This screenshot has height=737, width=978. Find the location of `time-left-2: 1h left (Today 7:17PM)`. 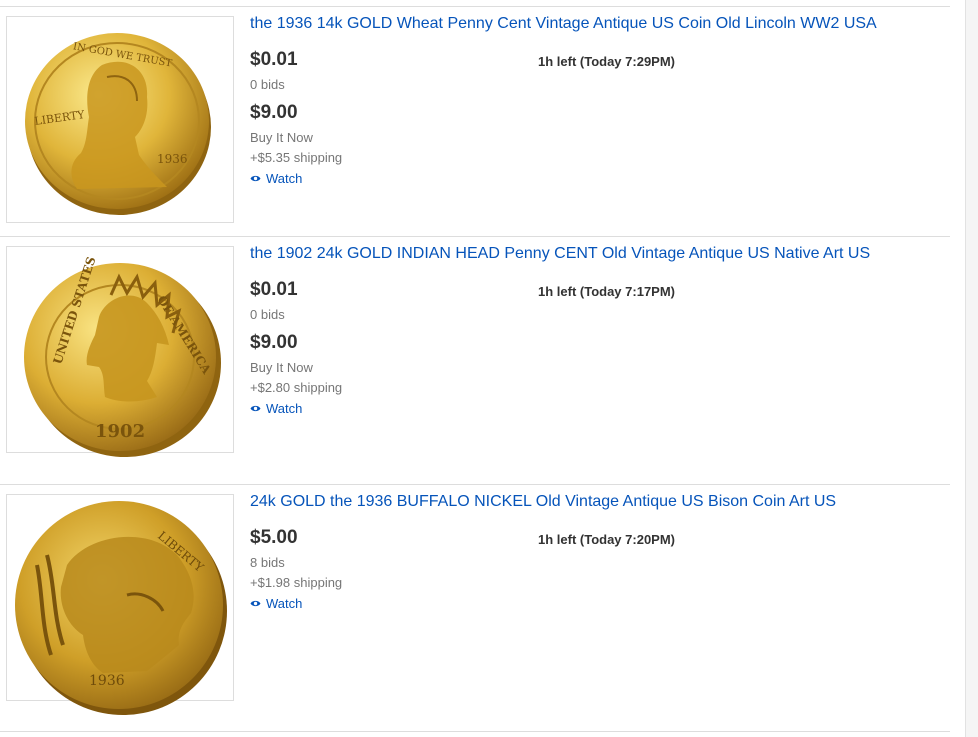

time-left-2: 1h left (Today 7:17PM) is located at coordinates (607, 291).